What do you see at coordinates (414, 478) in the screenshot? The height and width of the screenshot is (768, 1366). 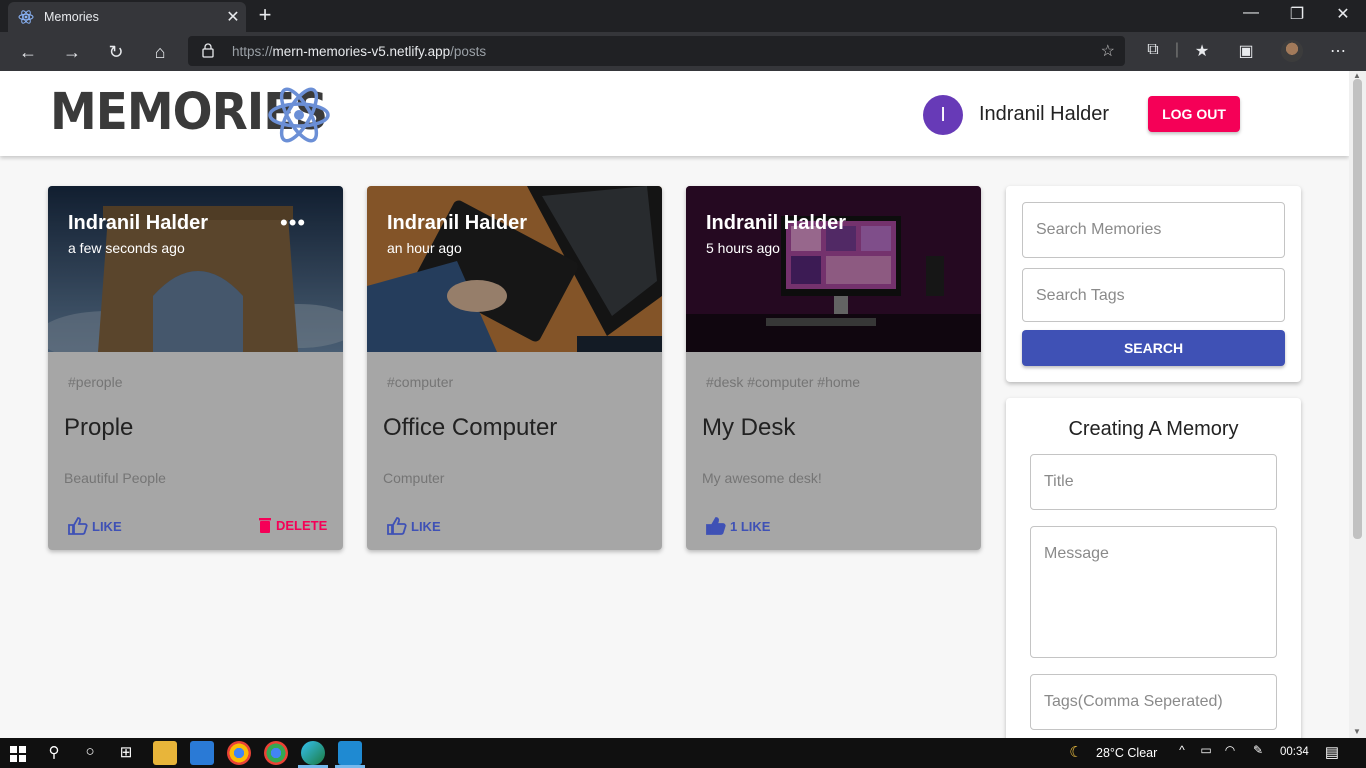 I see `post-message: Computer` at bounding box center [414, 478].